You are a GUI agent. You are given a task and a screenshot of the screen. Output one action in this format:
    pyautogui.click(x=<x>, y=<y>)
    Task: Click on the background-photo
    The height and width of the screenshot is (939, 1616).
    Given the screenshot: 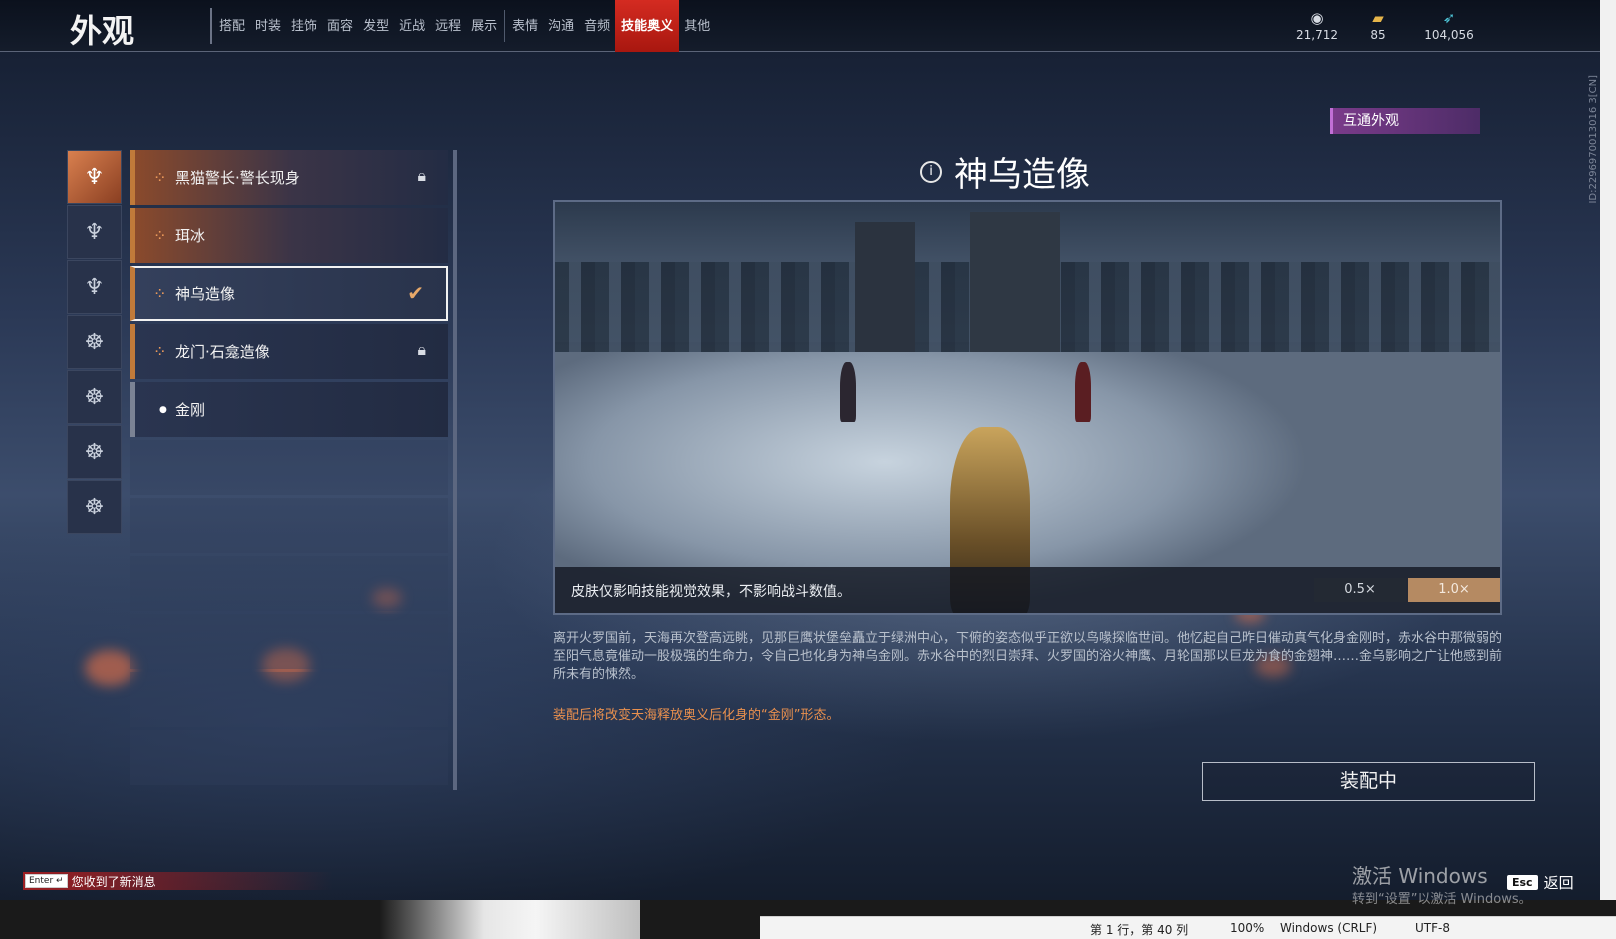 What is the action you would take?
    pyautogui.click(x=510, y=919)
    